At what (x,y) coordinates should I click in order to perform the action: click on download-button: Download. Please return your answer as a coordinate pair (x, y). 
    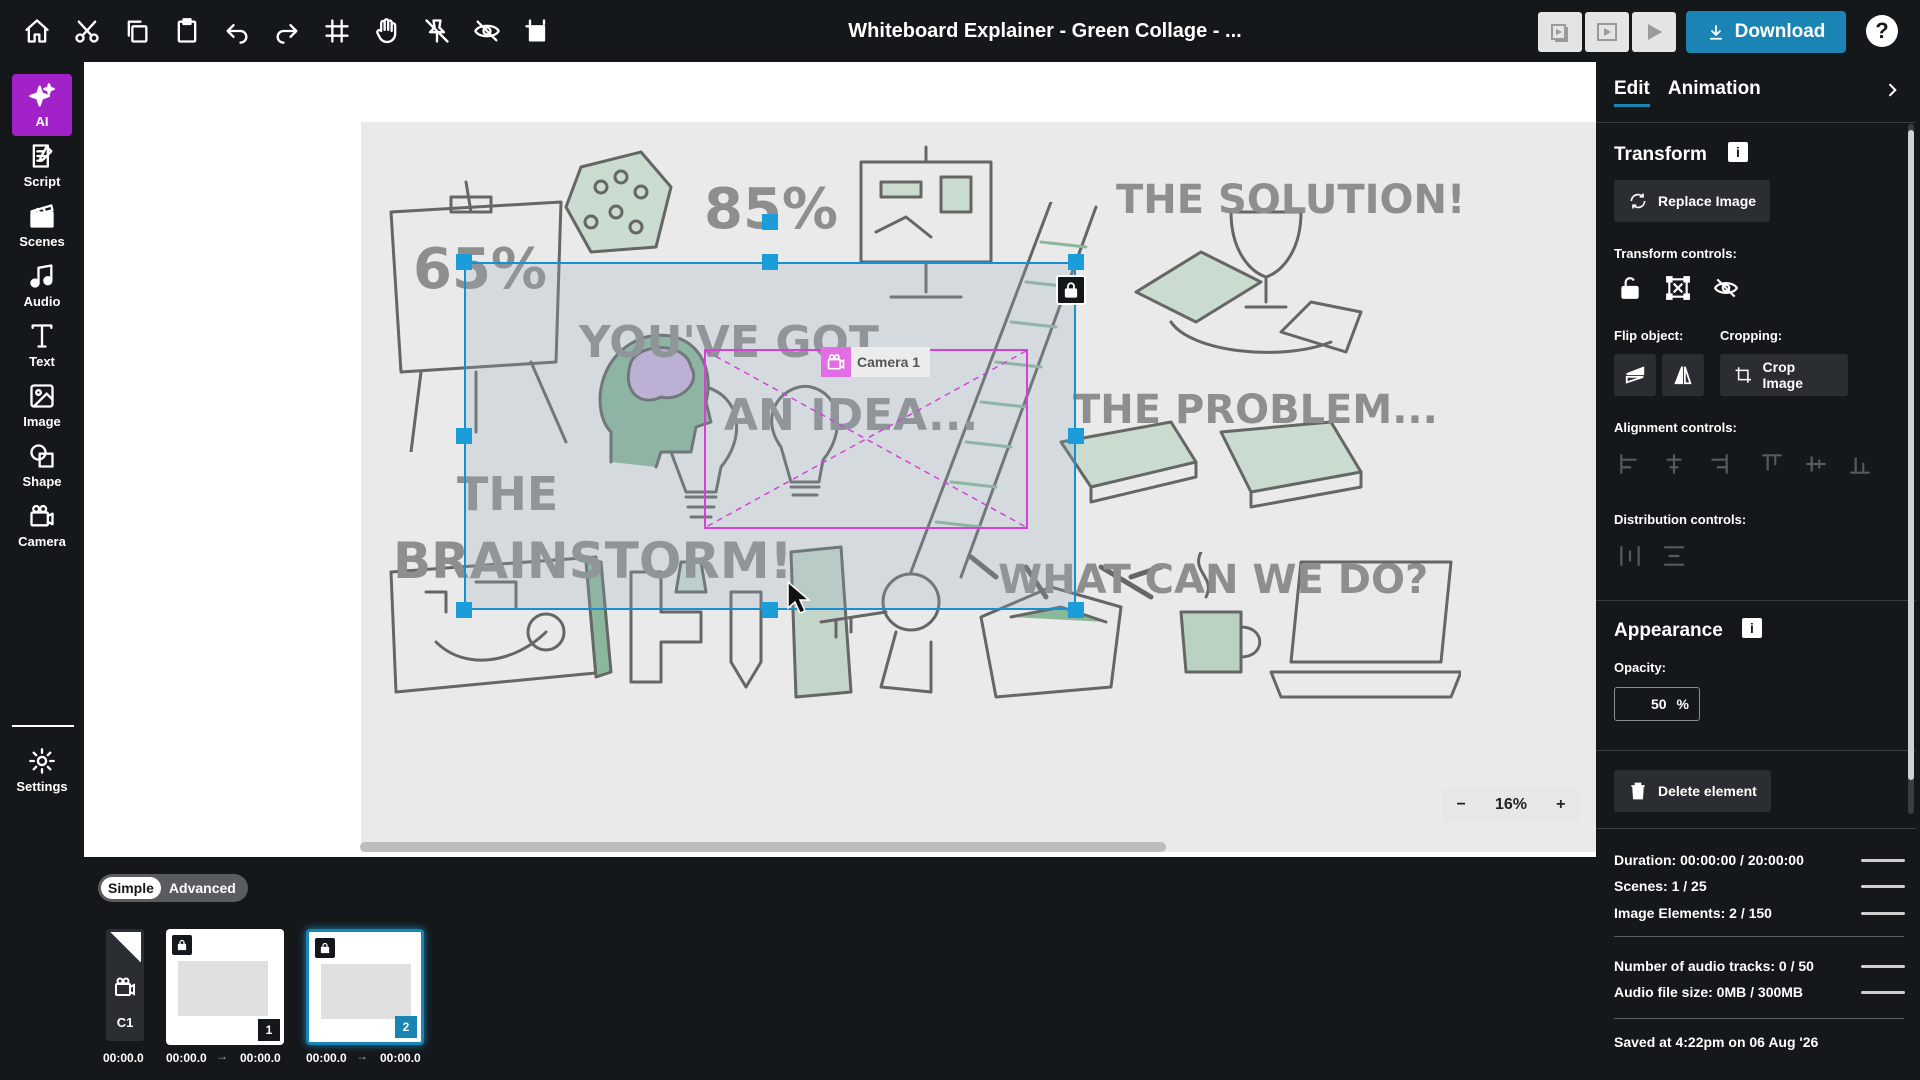
    Looking at the image, I should click on (1766, 32).